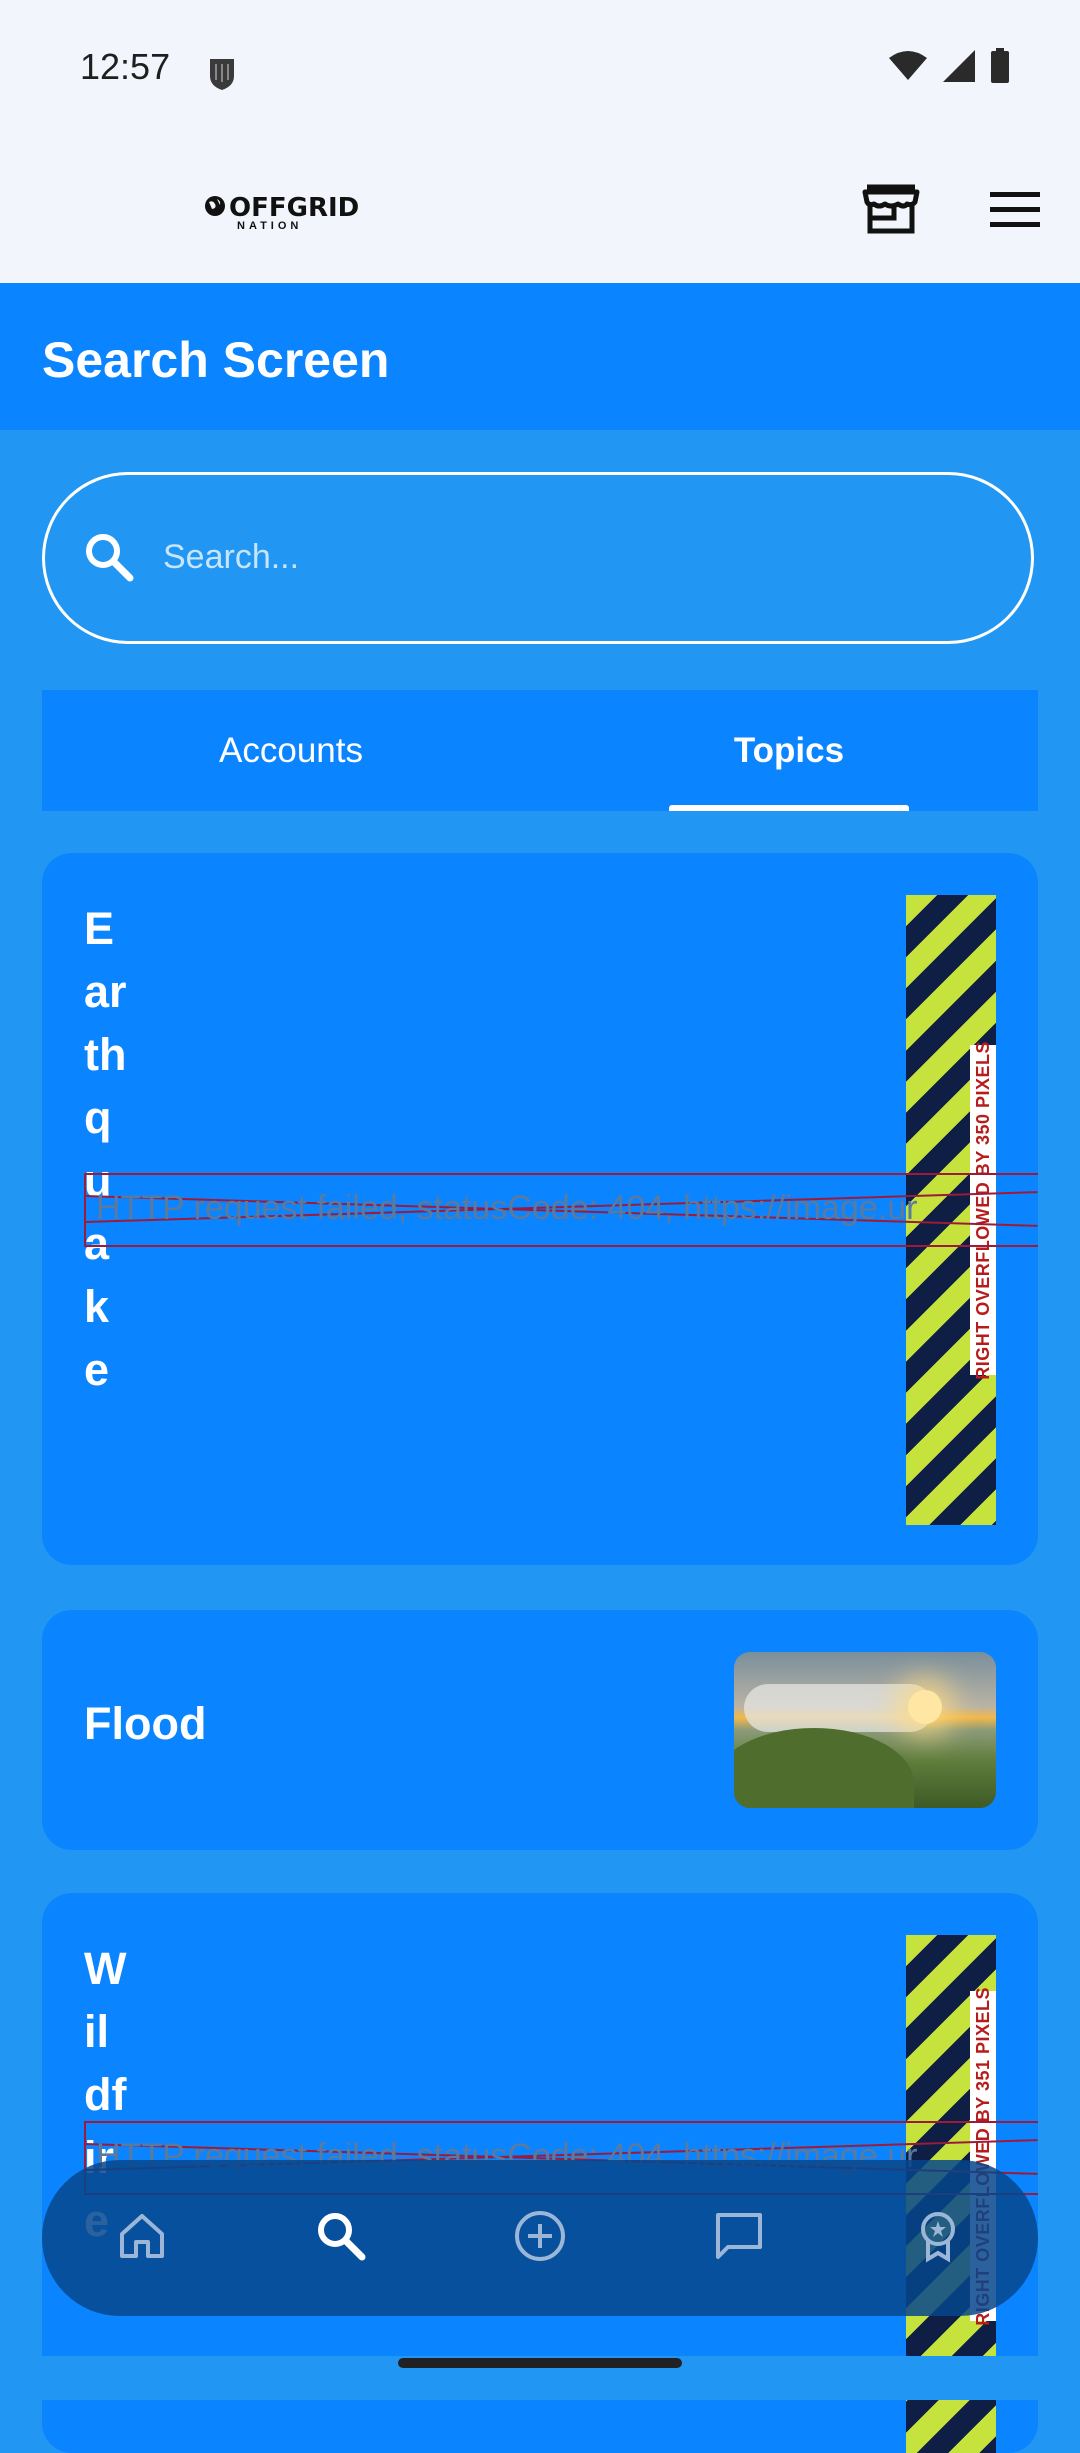 Image resolution: width=1080 pixels, height=2453 pixels. I want to click on tab-bar: Accounts Topics, so click(540, 750).